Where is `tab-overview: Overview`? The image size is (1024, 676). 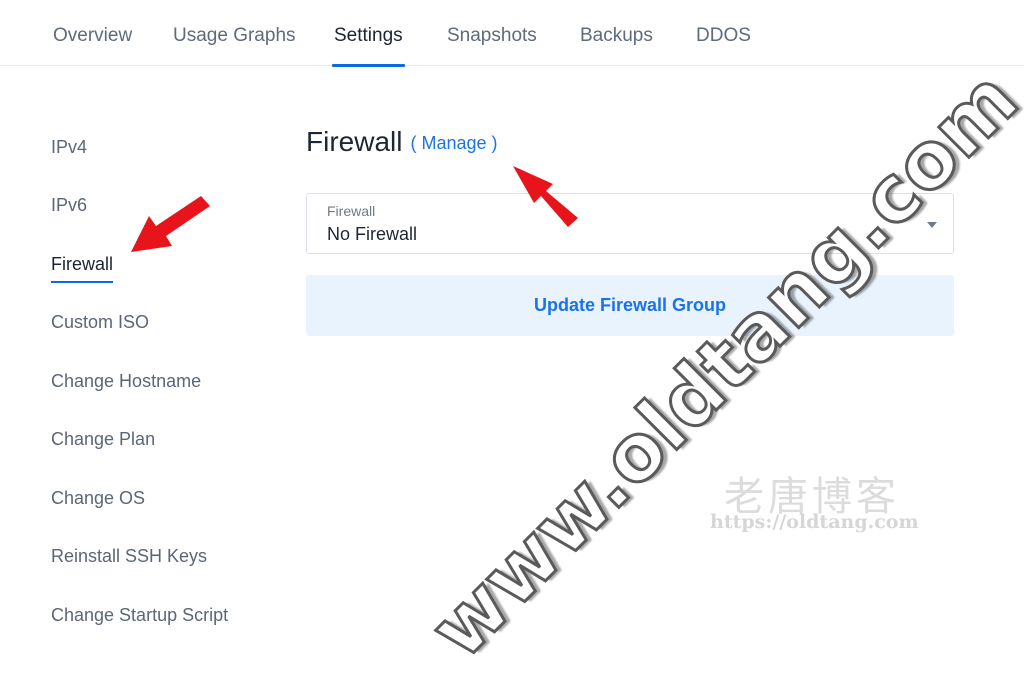 tab-overview: Overview is located at coordinates (92, 33).